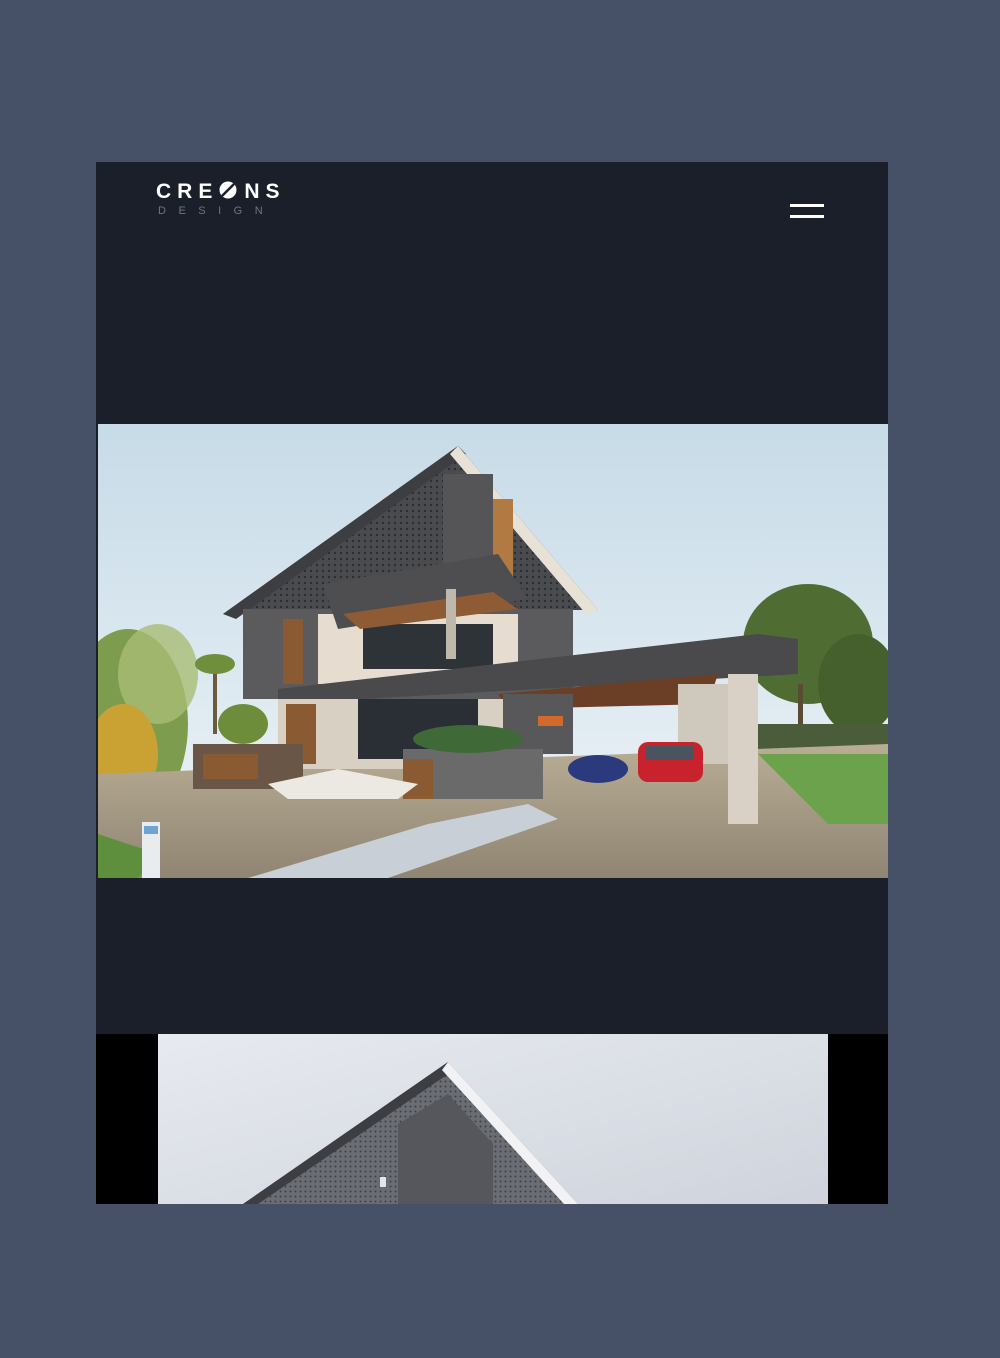 The width and height of the screenshot is (1000, 1358). I want to click on section-spacer, so click(492, 956).